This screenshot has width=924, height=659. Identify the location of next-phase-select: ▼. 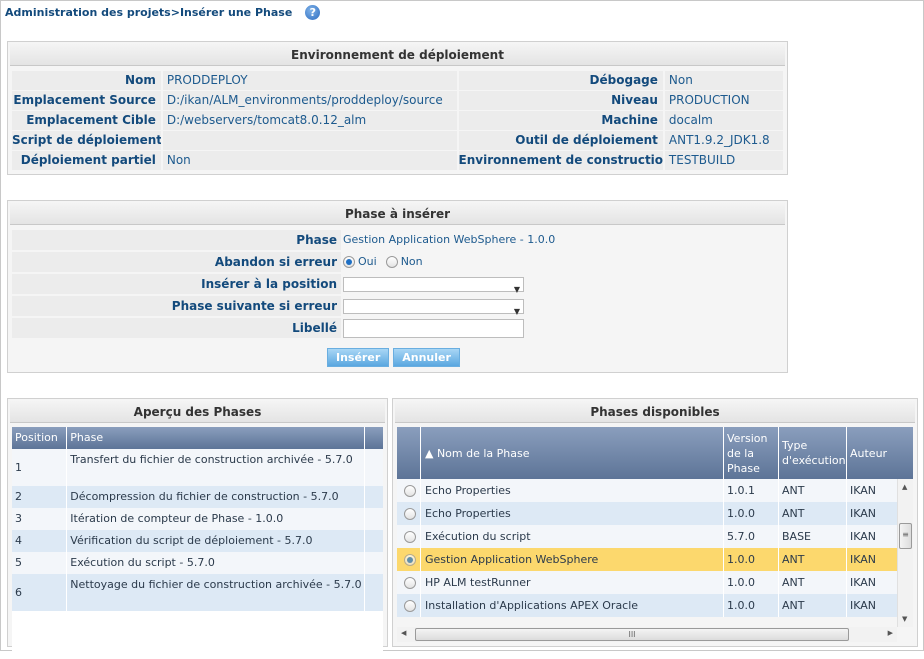
(433, 307).